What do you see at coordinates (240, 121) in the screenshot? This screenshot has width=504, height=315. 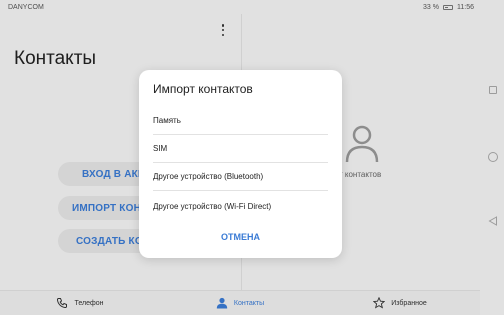 I see `import-option-memory: Память` at bounding box center [240, 121].